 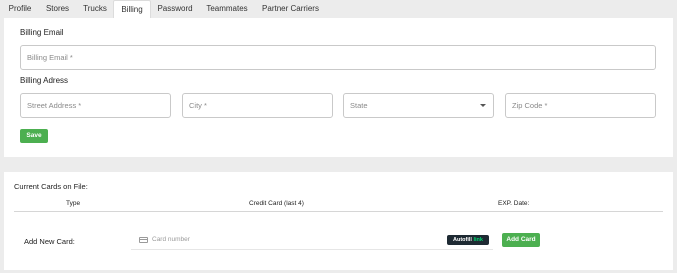 I want to click on tab-profile: Profile, so click(x=20, y=9).